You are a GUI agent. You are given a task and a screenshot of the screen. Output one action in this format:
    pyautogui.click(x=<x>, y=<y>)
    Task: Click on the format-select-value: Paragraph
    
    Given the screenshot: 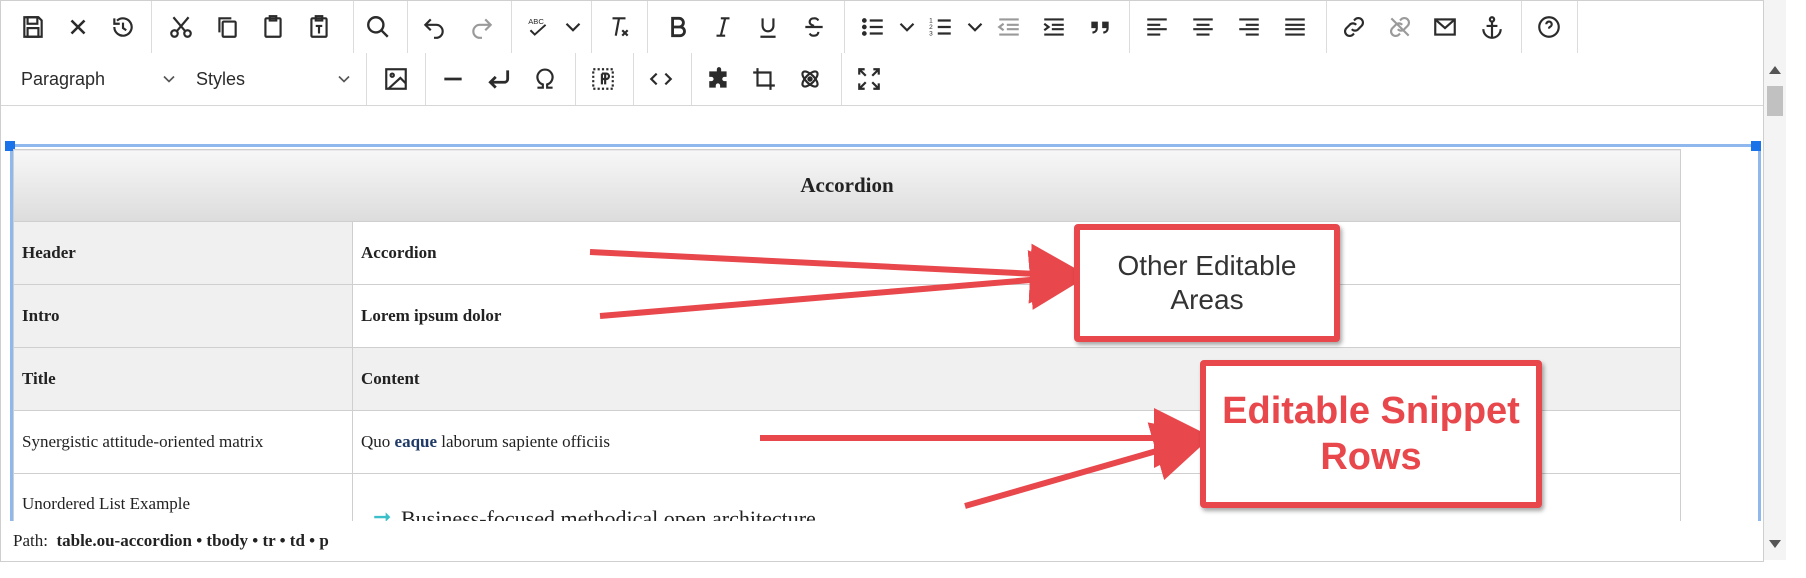 What is the action you would take?
    pyautogui.click(x=63, y=78)
    